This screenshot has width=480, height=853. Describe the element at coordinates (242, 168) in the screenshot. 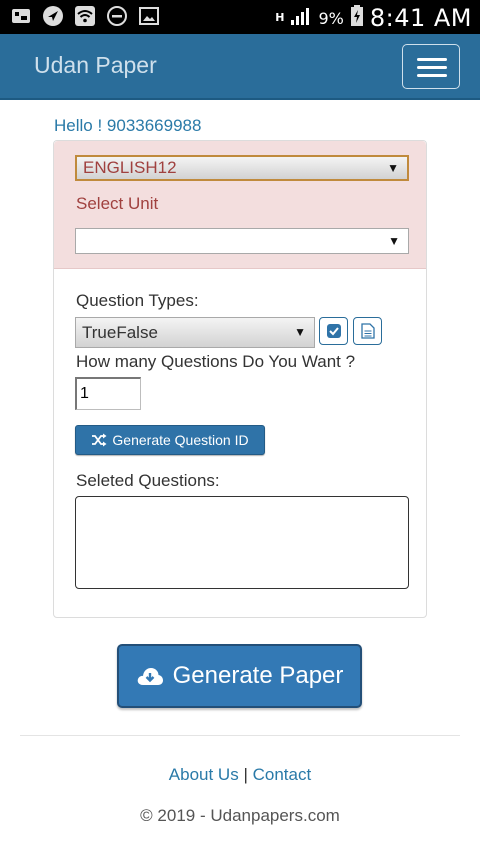

I see `subject-select: ENGLISH12 ▼` at that location.